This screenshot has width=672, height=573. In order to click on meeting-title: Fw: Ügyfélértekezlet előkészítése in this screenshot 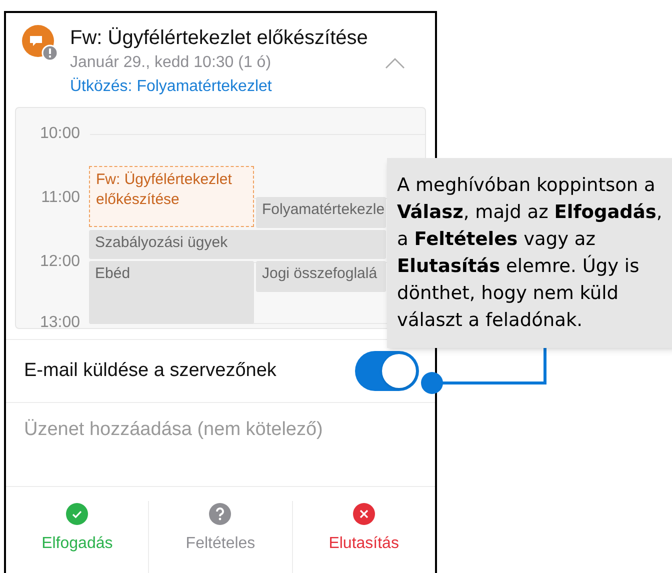, I will do `click(219, 38)`.